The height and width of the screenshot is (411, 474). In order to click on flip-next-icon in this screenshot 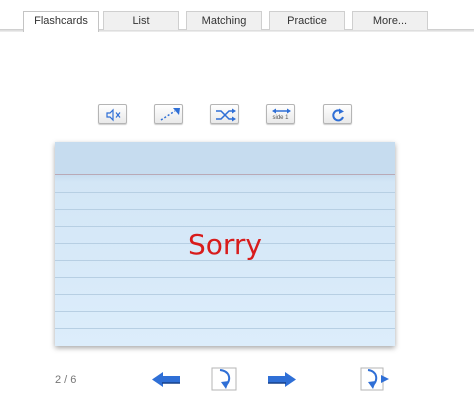, I will do `click(374, 379)`.